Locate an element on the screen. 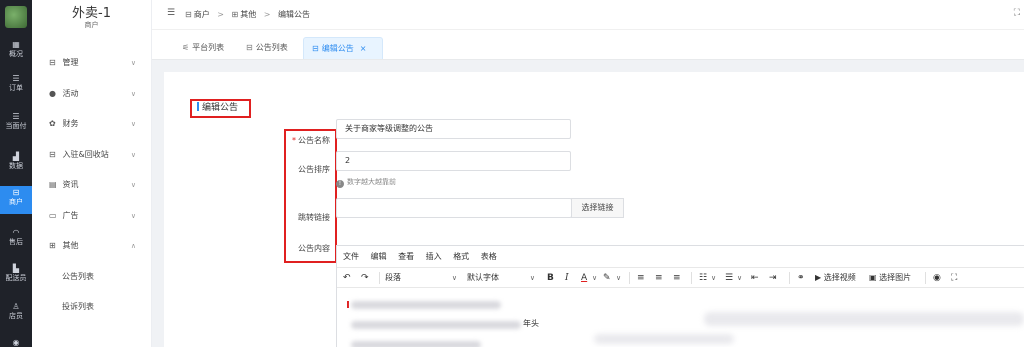 Image resolution: width=1024 pixels, height=347 pixels. sidebar-item-finance: ✿ 财务 ∨ is located at coordinates (92, 124).